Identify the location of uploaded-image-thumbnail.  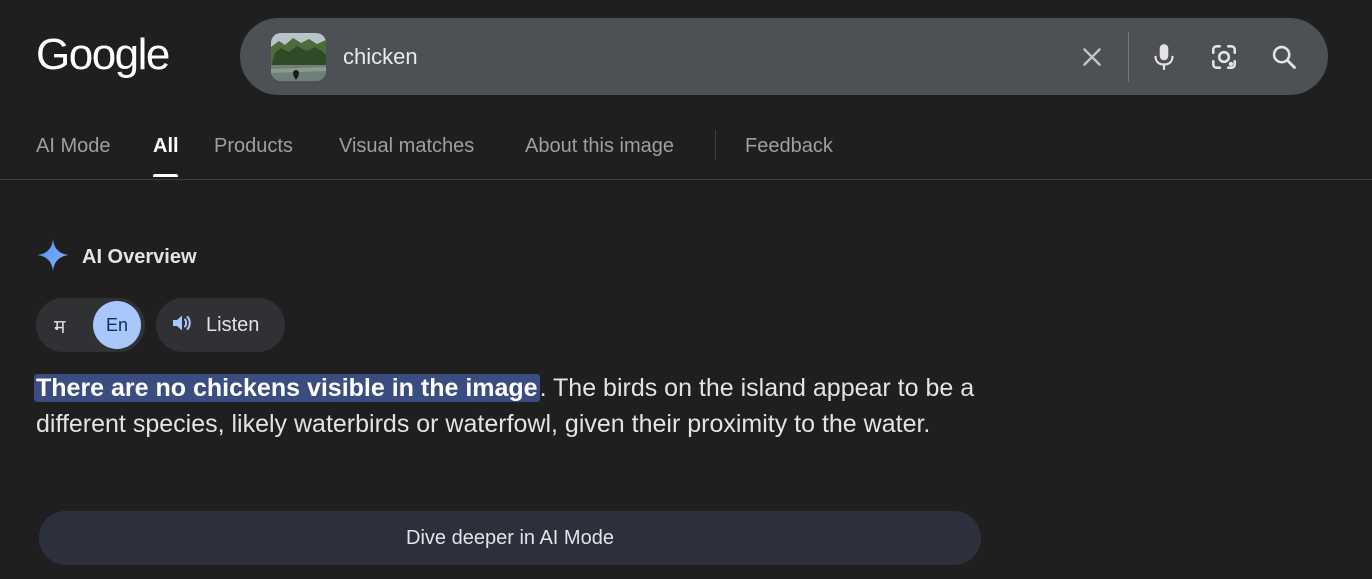
(298, 57).